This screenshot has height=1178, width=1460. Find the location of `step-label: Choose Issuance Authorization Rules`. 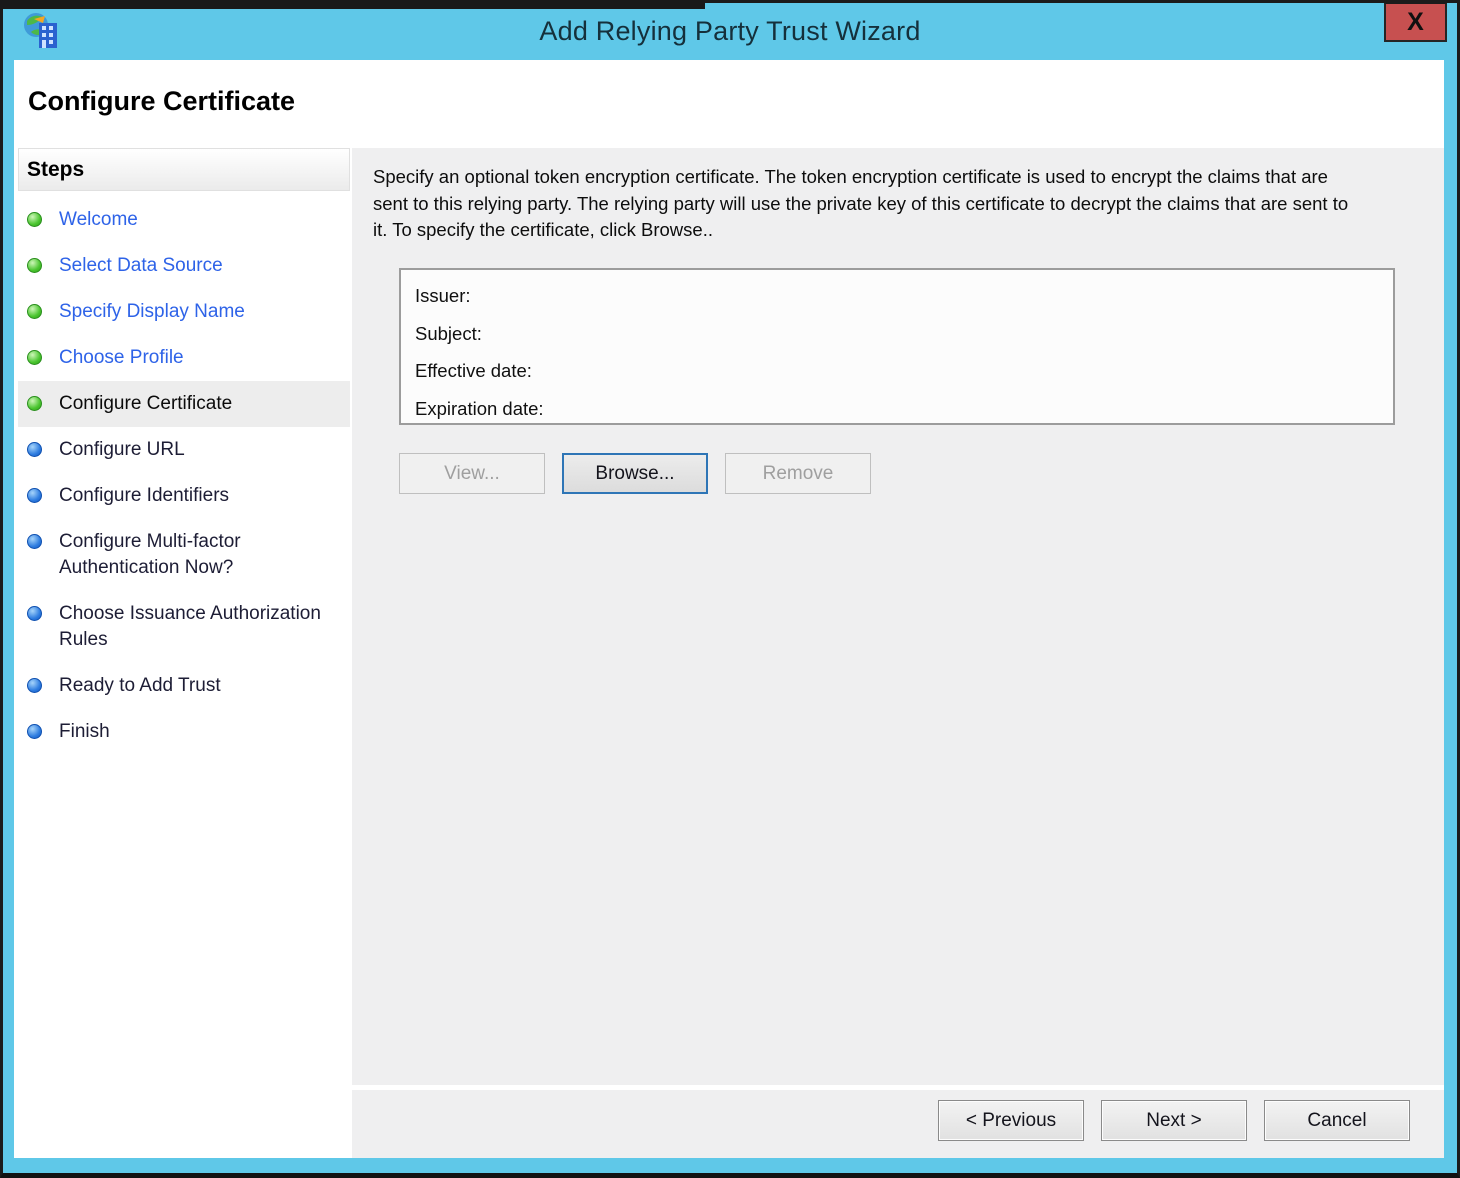

step-label: Choose Issuance Authorization Rules is located at coordinates (190, 626).